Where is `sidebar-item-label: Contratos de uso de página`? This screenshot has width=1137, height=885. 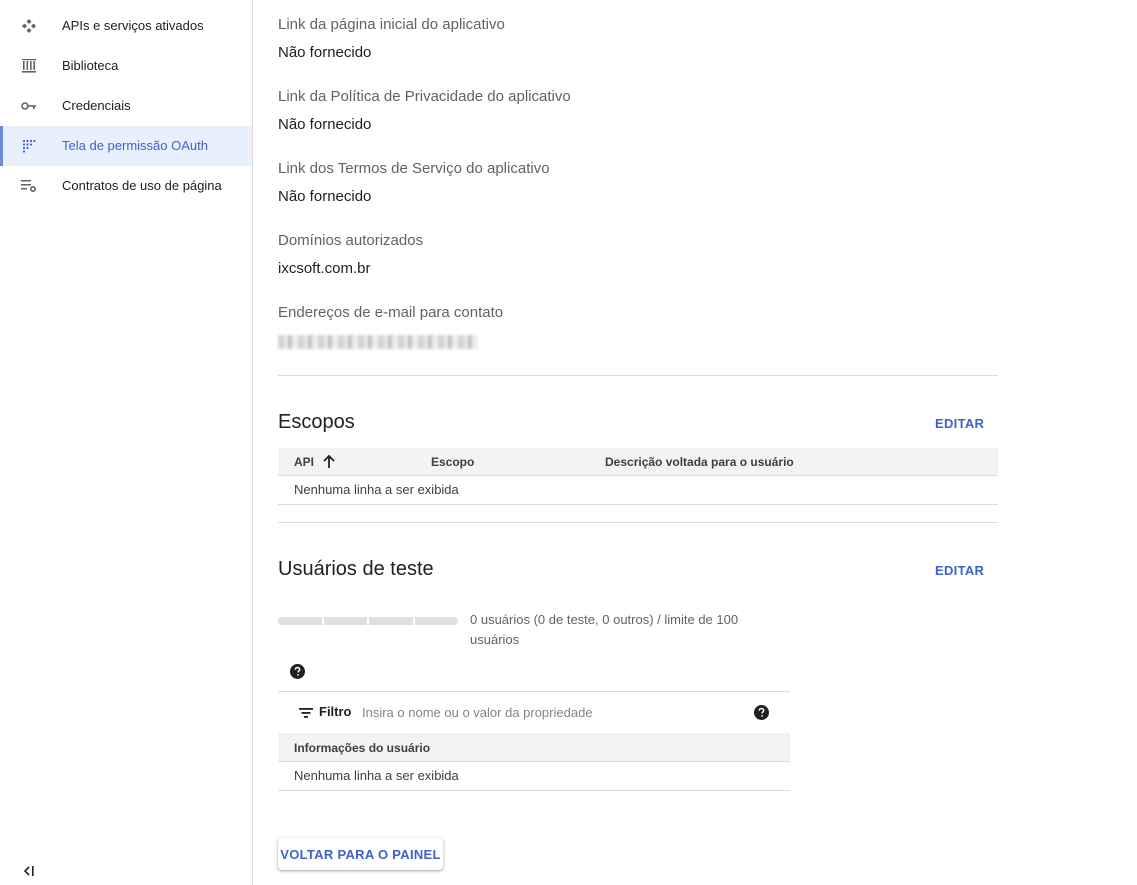
sidebar-item-label: Contratos de uso de página is located at coordinates (142, 185).